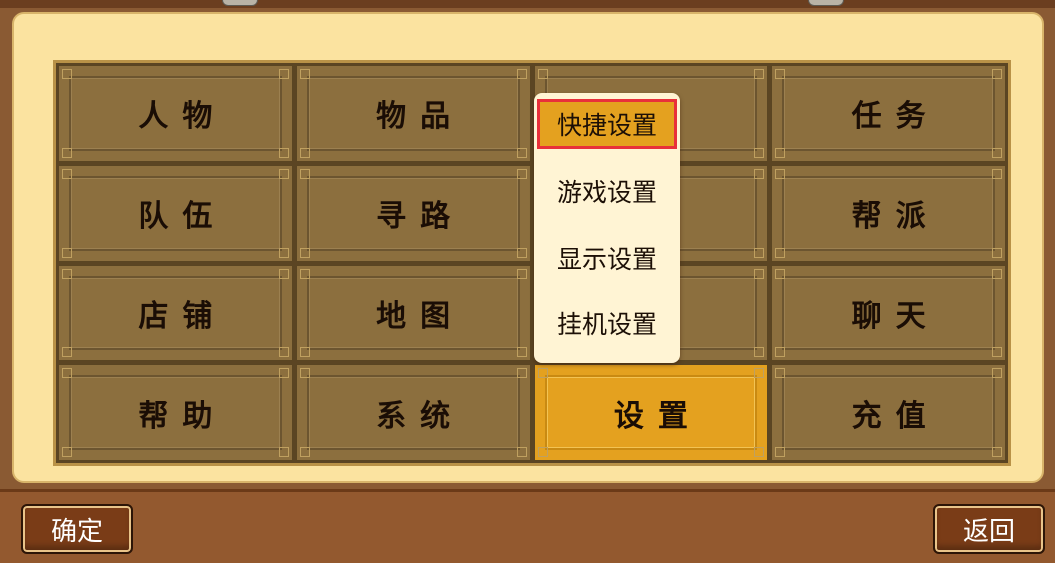 The image size is (1055, 563). I want to click on menu-cell-tasks: 任务, so click(888, 113).